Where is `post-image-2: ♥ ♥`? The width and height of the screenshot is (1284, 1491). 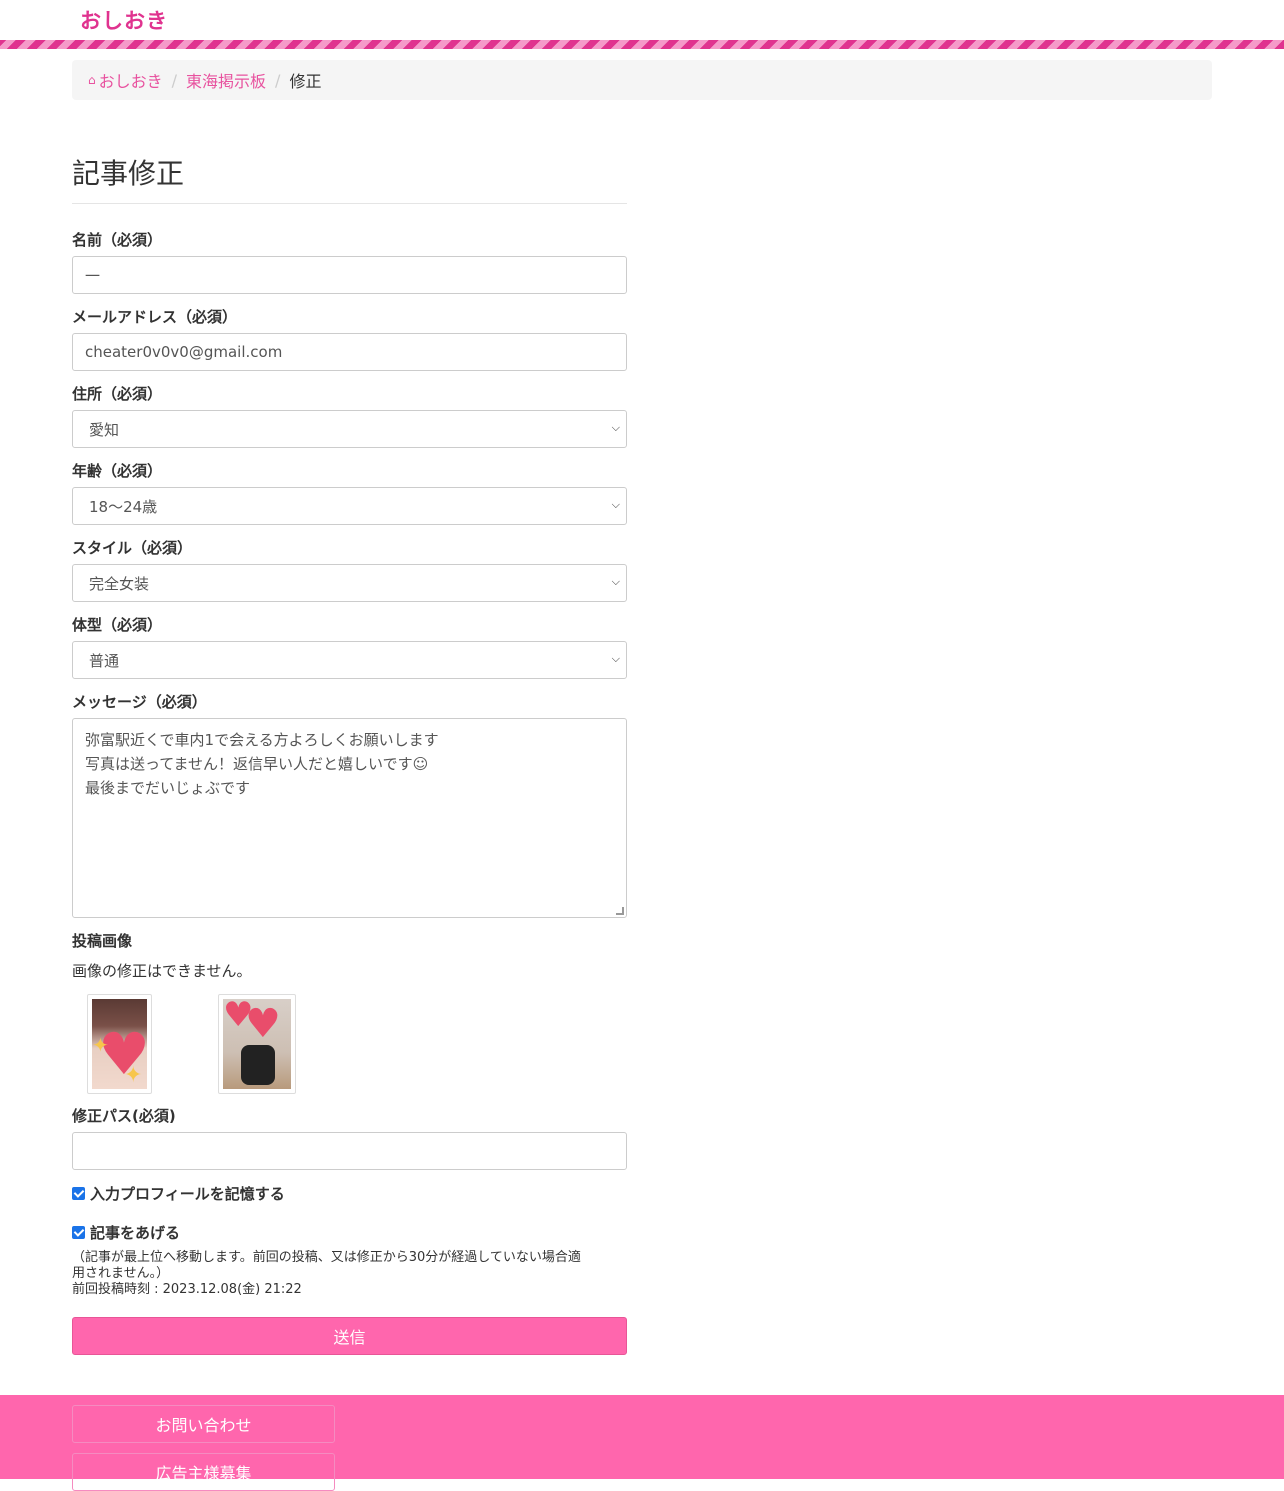
post-image-2: ♥ ♥ is located at coordinates (257, 1044).